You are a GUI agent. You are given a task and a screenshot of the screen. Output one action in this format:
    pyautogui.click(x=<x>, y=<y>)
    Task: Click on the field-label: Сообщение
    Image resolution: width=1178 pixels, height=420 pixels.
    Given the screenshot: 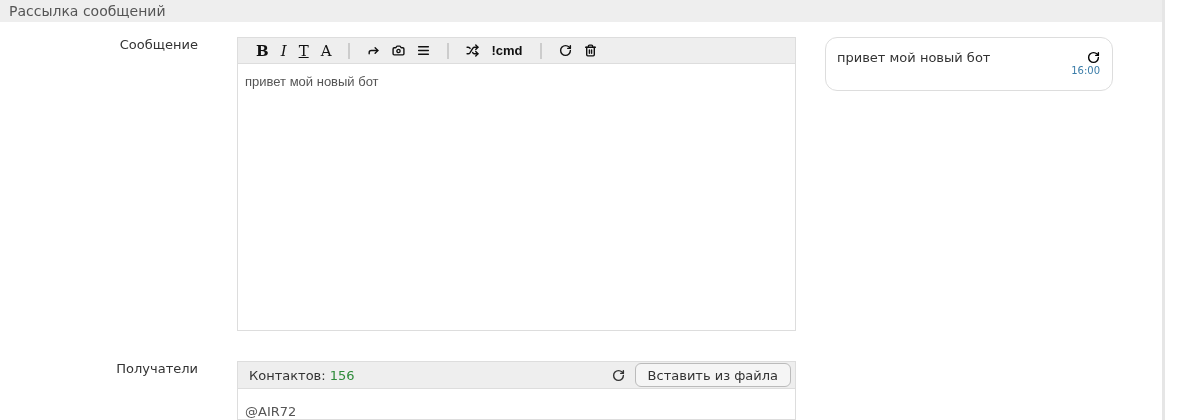 What is the action you would take?
    pyautogui.click(x=158, y=45)
    